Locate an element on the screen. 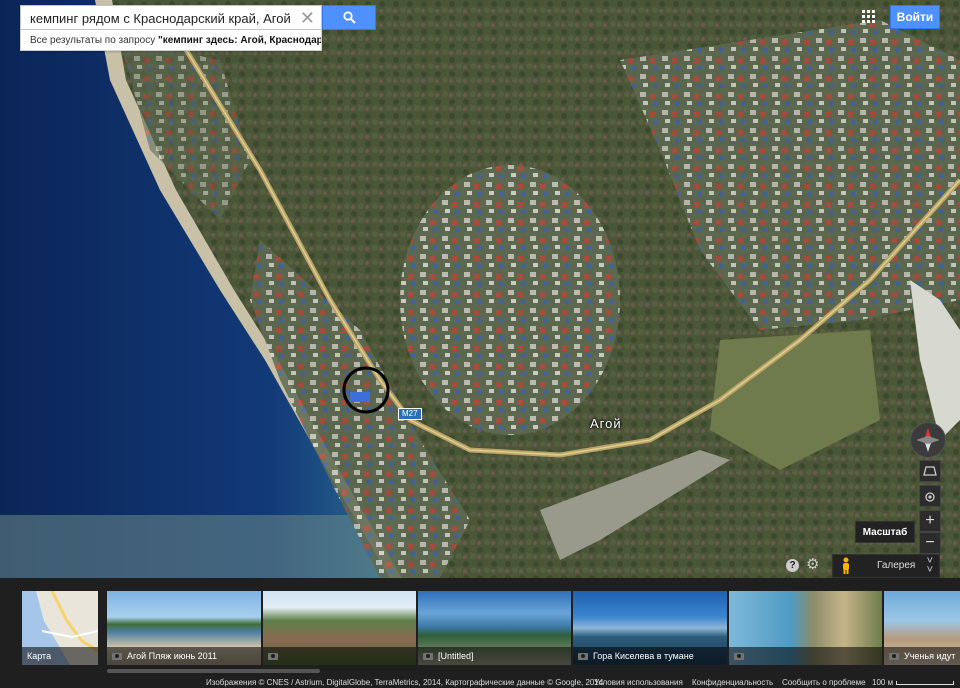 This screenshot has width=960, height=688. search-icon is located at coordinates (349, 17).